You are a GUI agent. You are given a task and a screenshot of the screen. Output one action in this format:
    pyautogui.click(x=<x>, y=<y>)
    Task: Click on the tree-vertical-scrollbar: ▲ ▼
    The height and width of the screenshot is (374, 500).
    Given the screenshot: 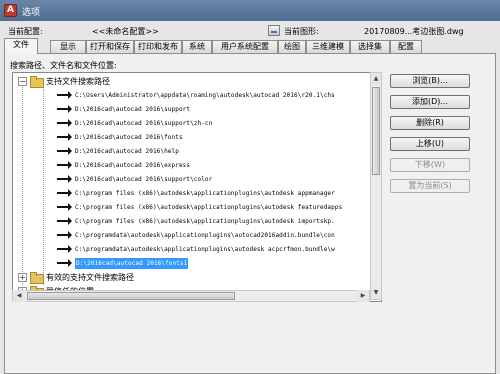 What is the action you would take?
    pyautogui.click(x=376, y=186)
    